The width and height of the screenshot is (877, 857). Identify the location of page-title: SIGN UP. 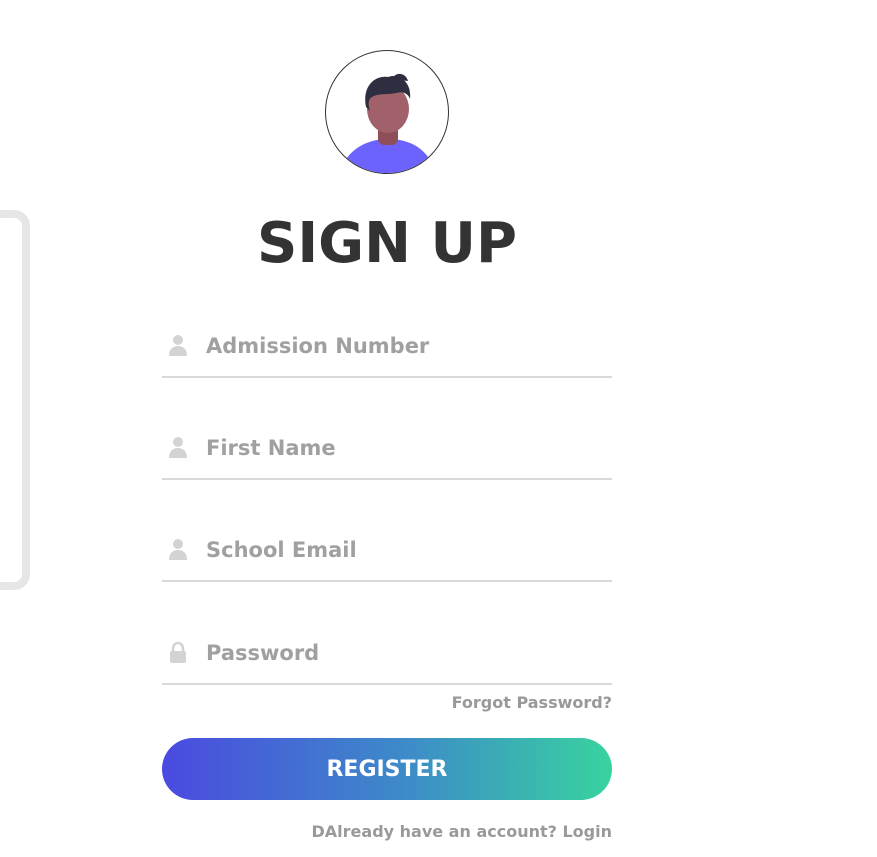
(386, 243).